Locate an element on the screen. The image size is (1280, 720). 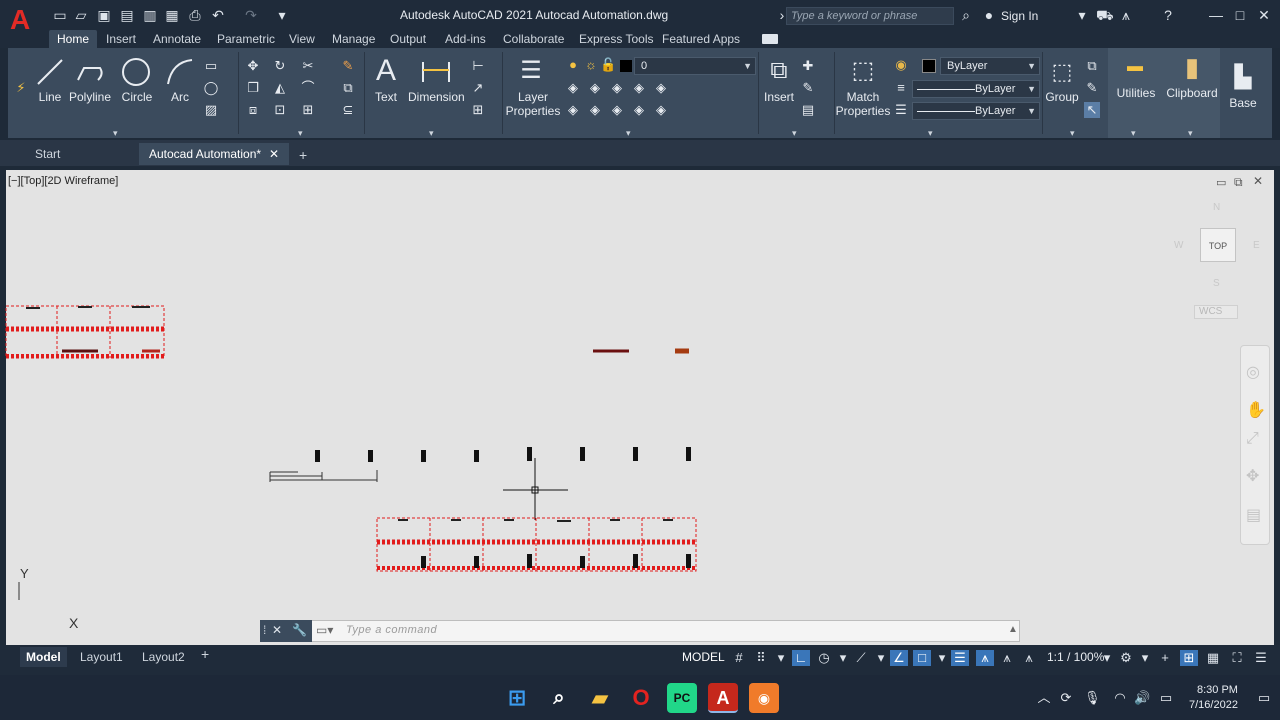
layout-tab-layout2: Layout2 is located at coordinates (163, 657).